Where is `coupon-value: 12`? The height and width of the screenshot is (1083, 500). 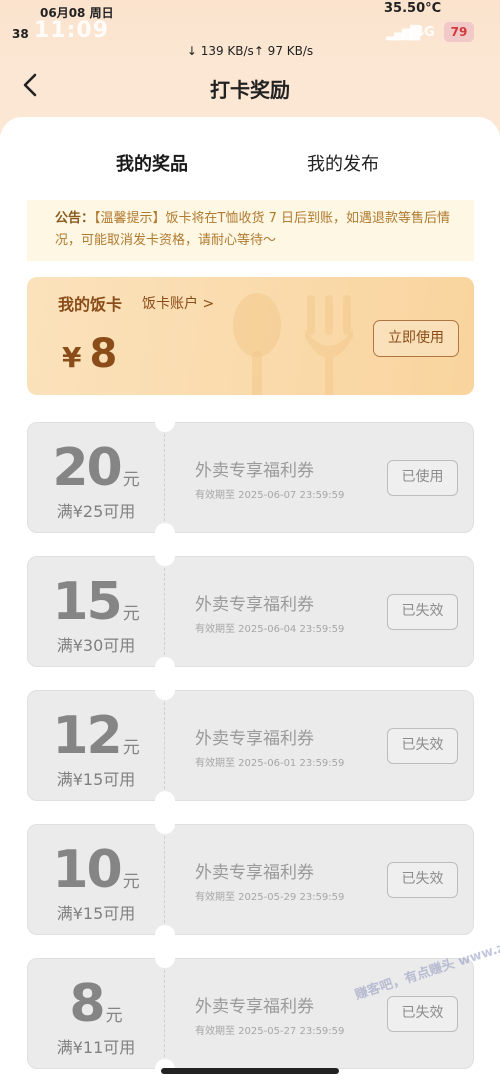 coupon-value: 12 is located at coordinates (87, 736).